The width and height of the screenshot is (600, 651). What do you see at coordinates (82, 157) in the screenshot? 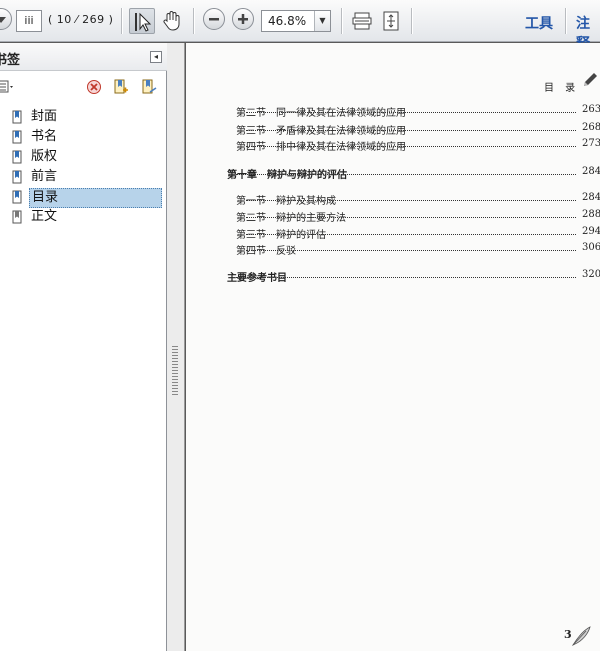
I see `bookmark-item: 版权` at bounding box center [82, 157].